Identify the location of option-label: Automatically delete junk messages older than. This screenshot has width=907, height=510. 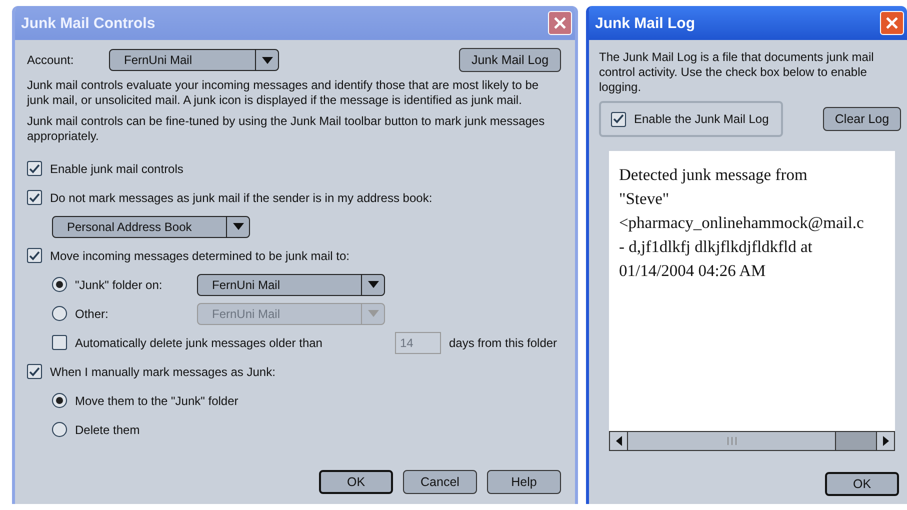
(199, 343).